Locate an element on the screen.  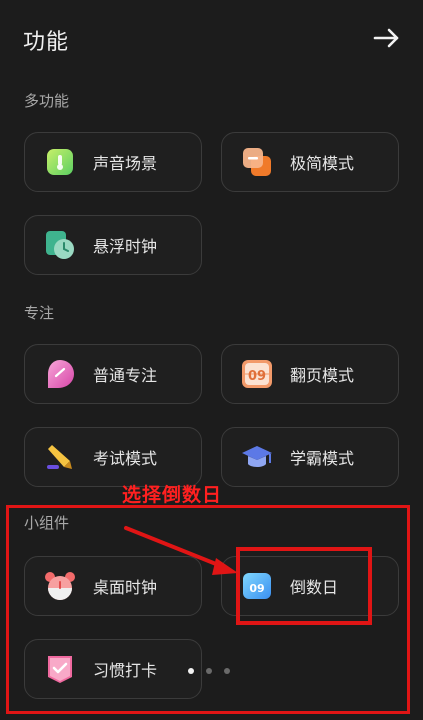
card-label: 考试模式 is located at coordinates (125, 458).